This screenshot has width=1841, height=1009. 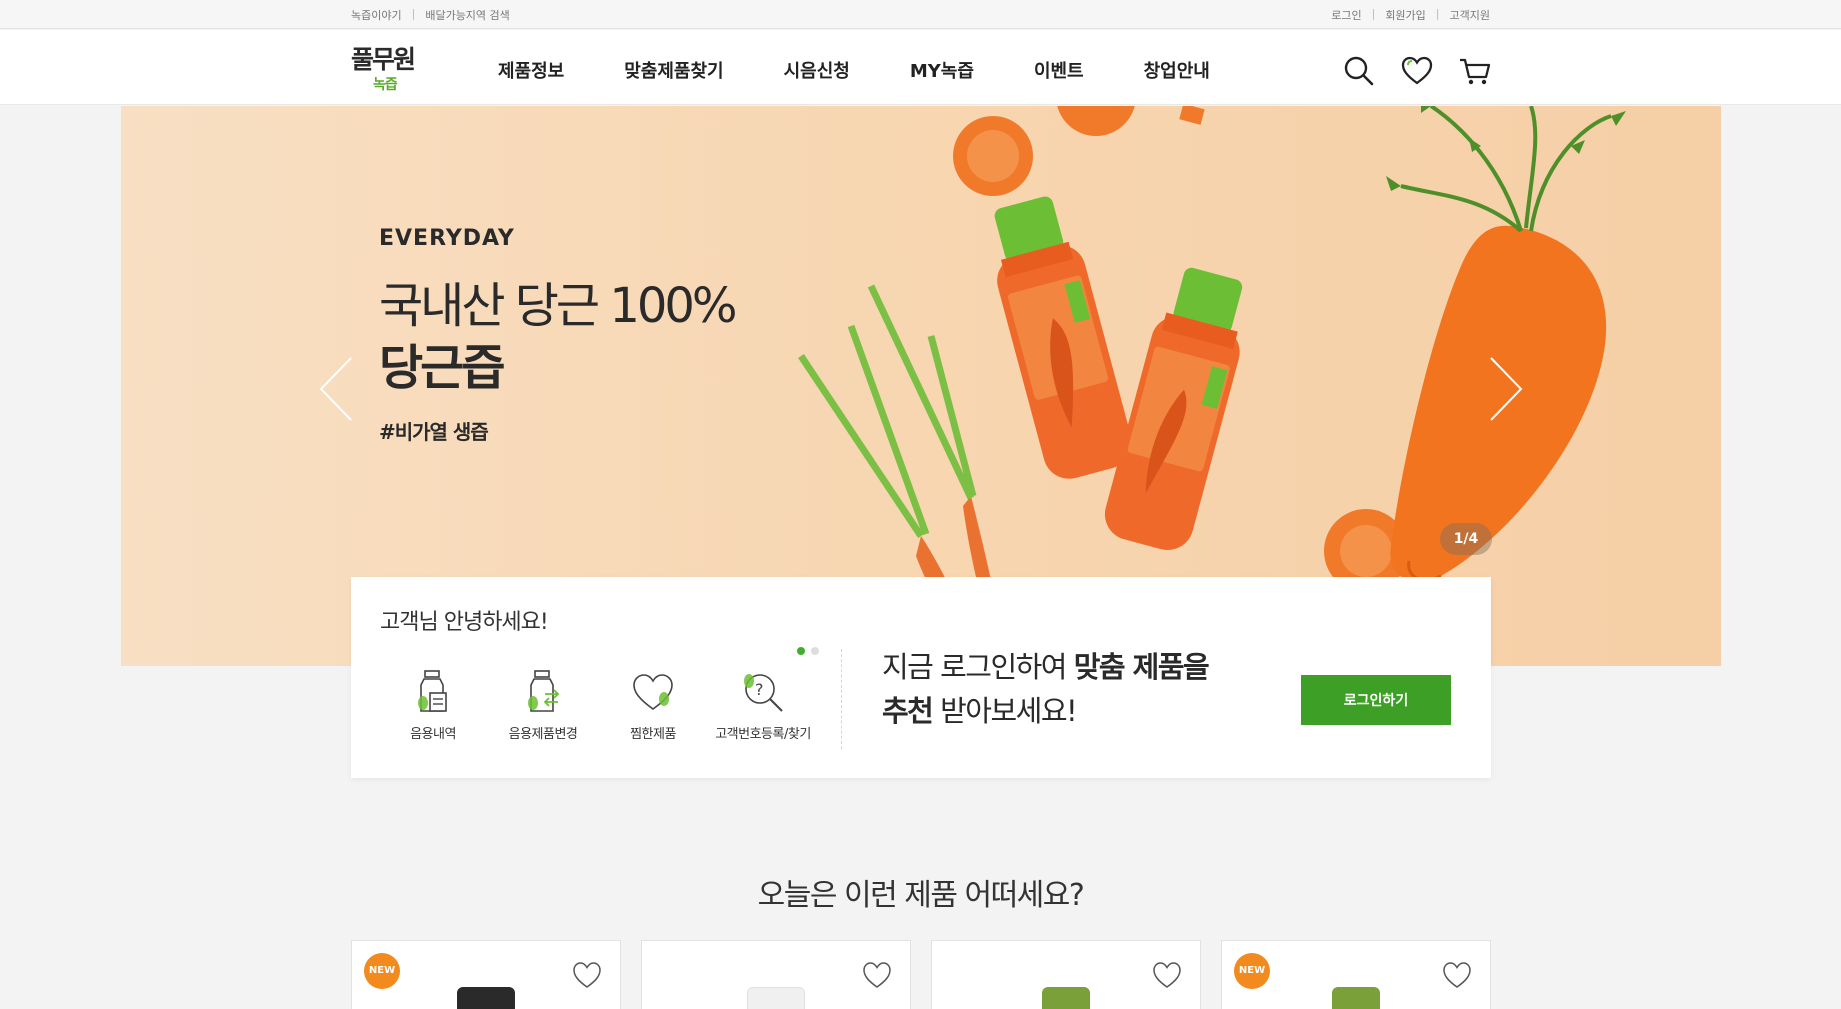 I want to click on search-question-icon: ?, so click(x=763, y=692).